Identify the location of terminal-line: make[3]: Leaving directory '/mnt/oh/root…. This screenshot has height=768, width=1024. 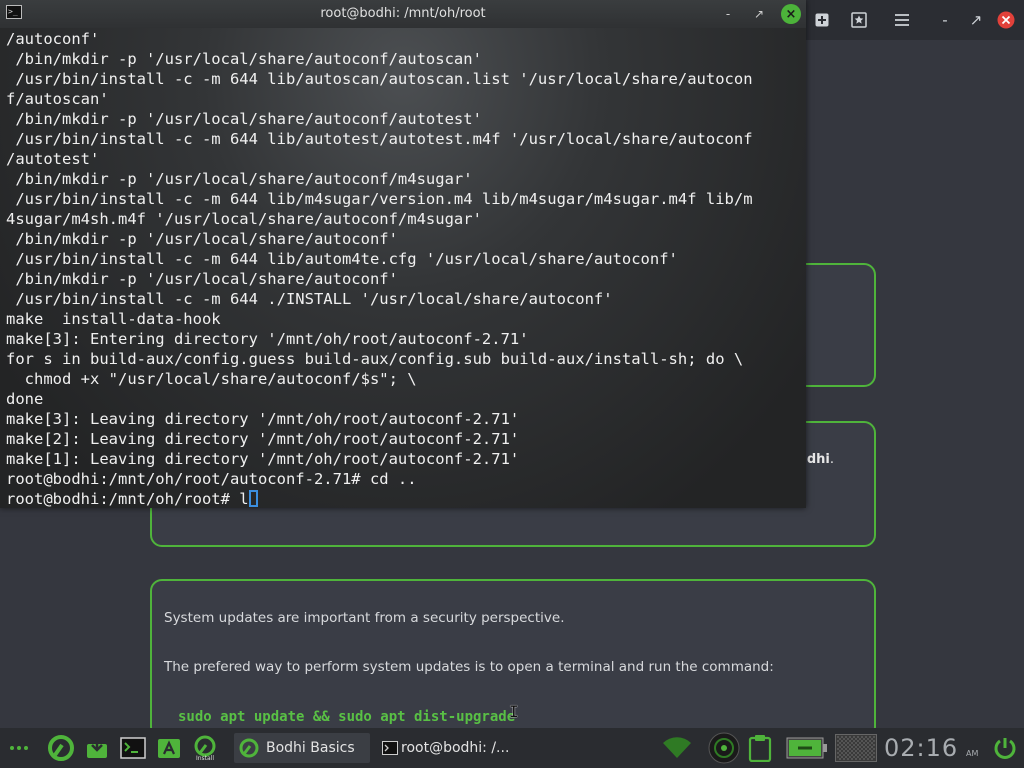
(263, 419).